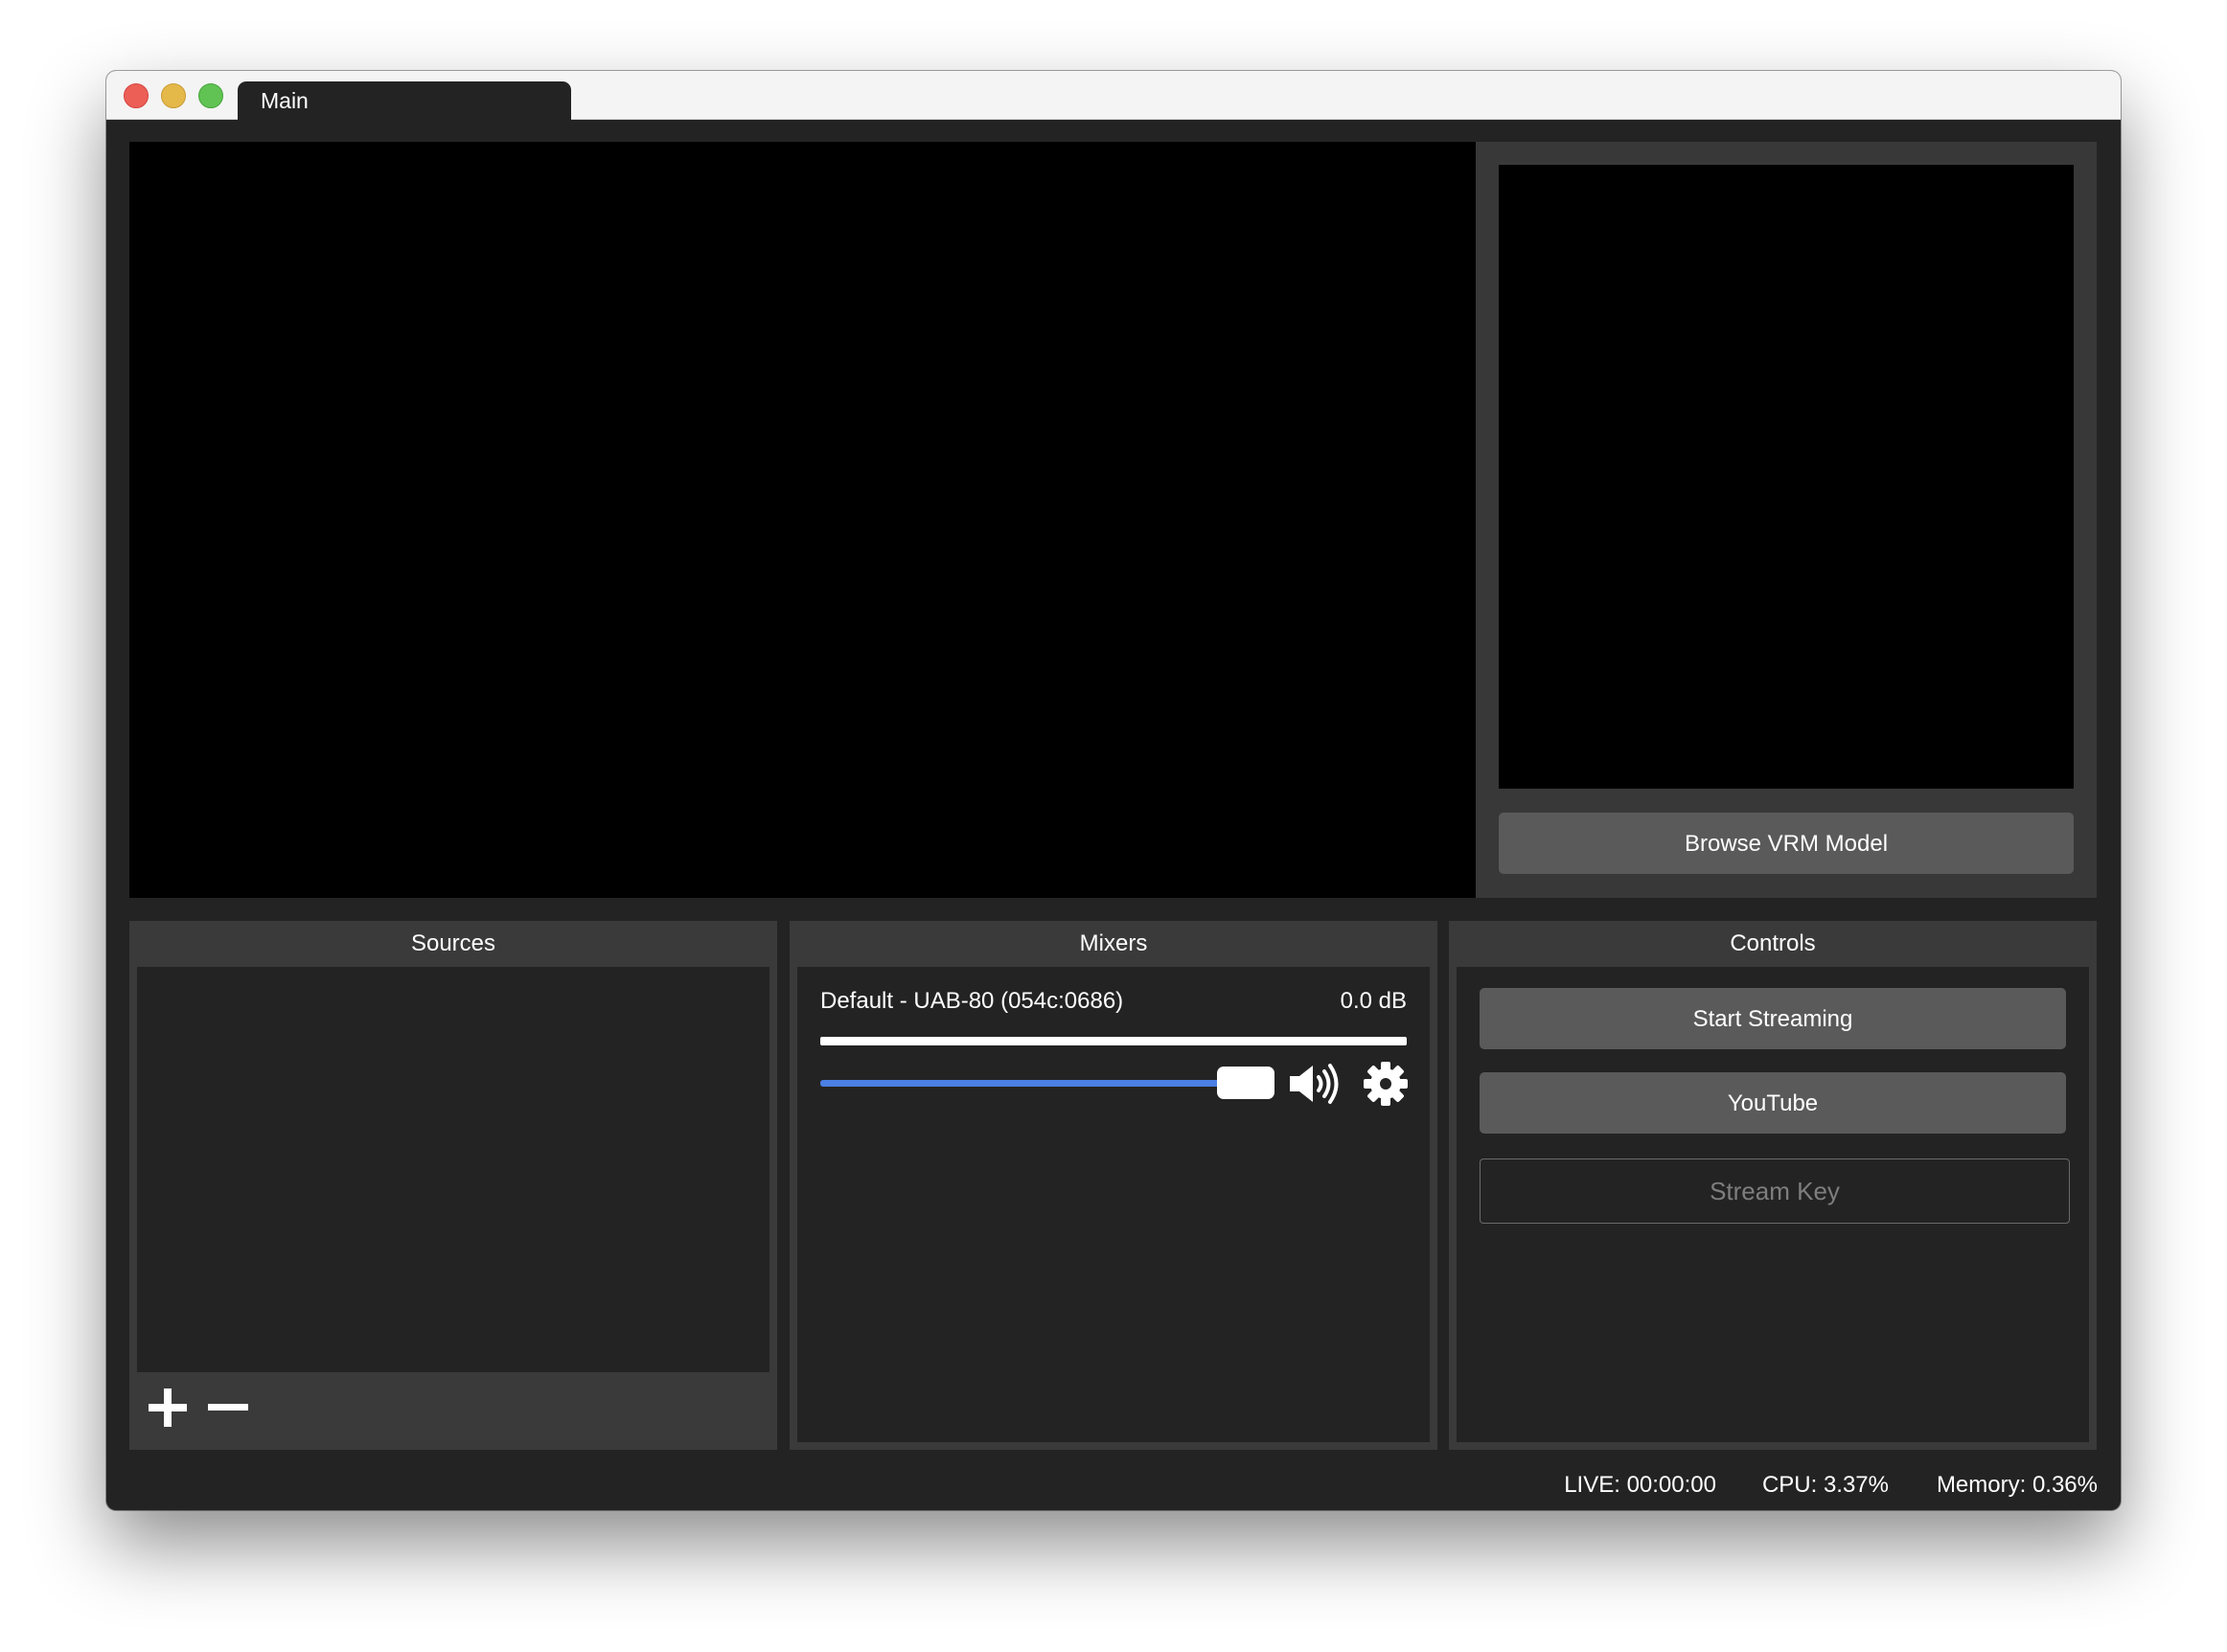  I want to click on audio-level-meter, so click(1113, 1041).